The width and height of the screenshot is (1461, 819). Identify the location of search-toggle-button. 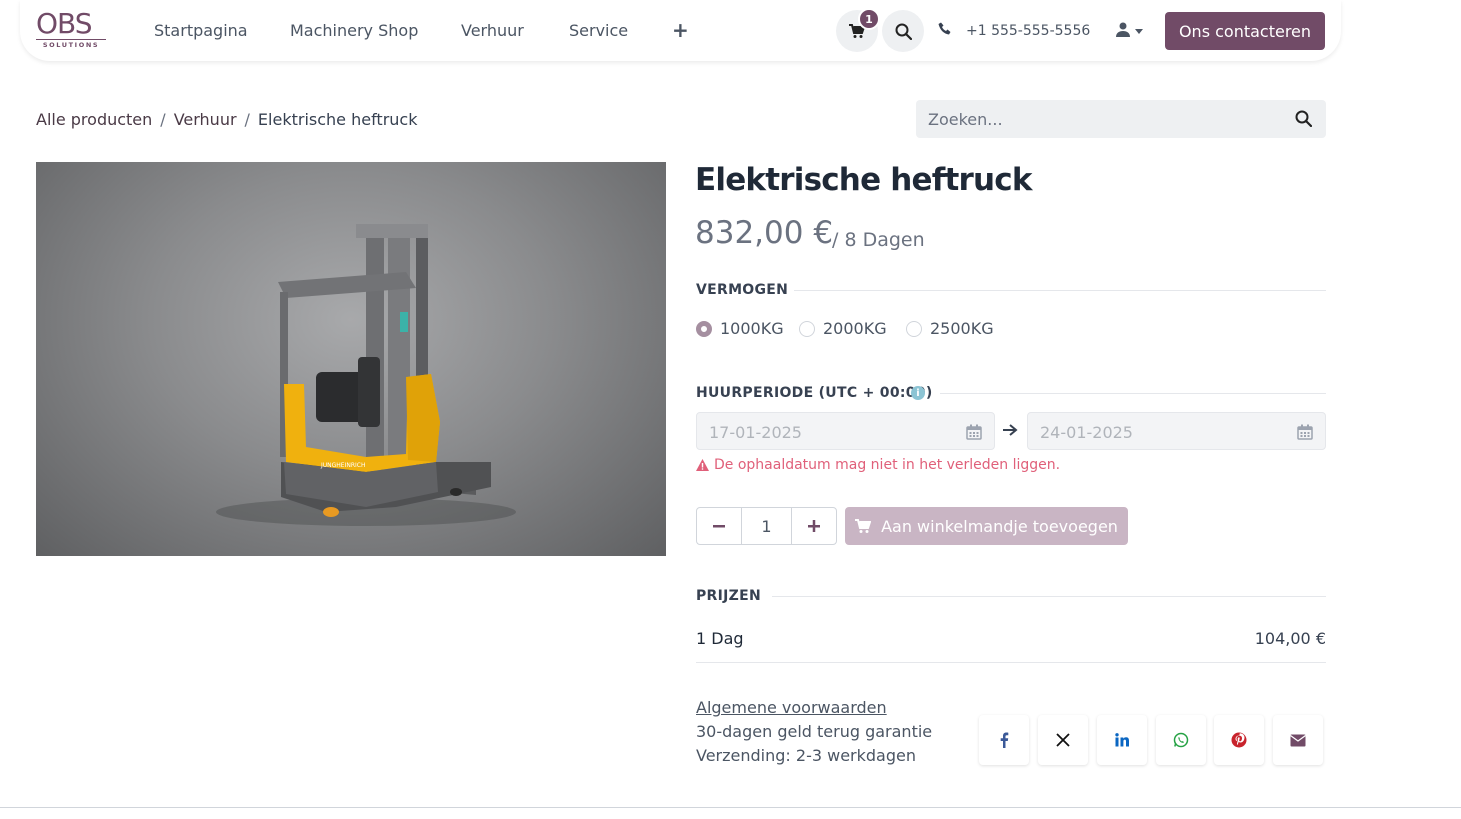
(903, 31).